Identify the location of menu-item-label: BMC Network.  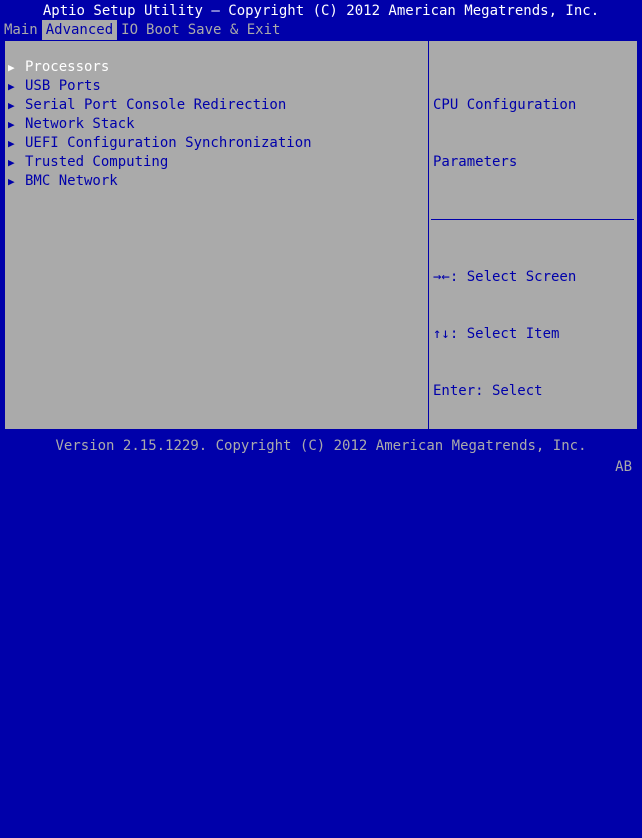
(71, 181).